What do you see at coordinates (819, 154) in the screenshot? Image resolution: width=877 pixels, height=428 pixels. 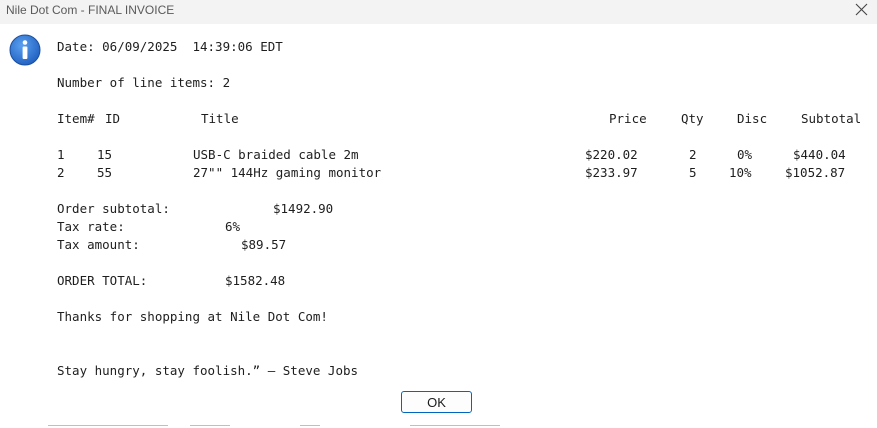 I see `row-1-subtotal: $440.04` at bounding box center [819, 154].